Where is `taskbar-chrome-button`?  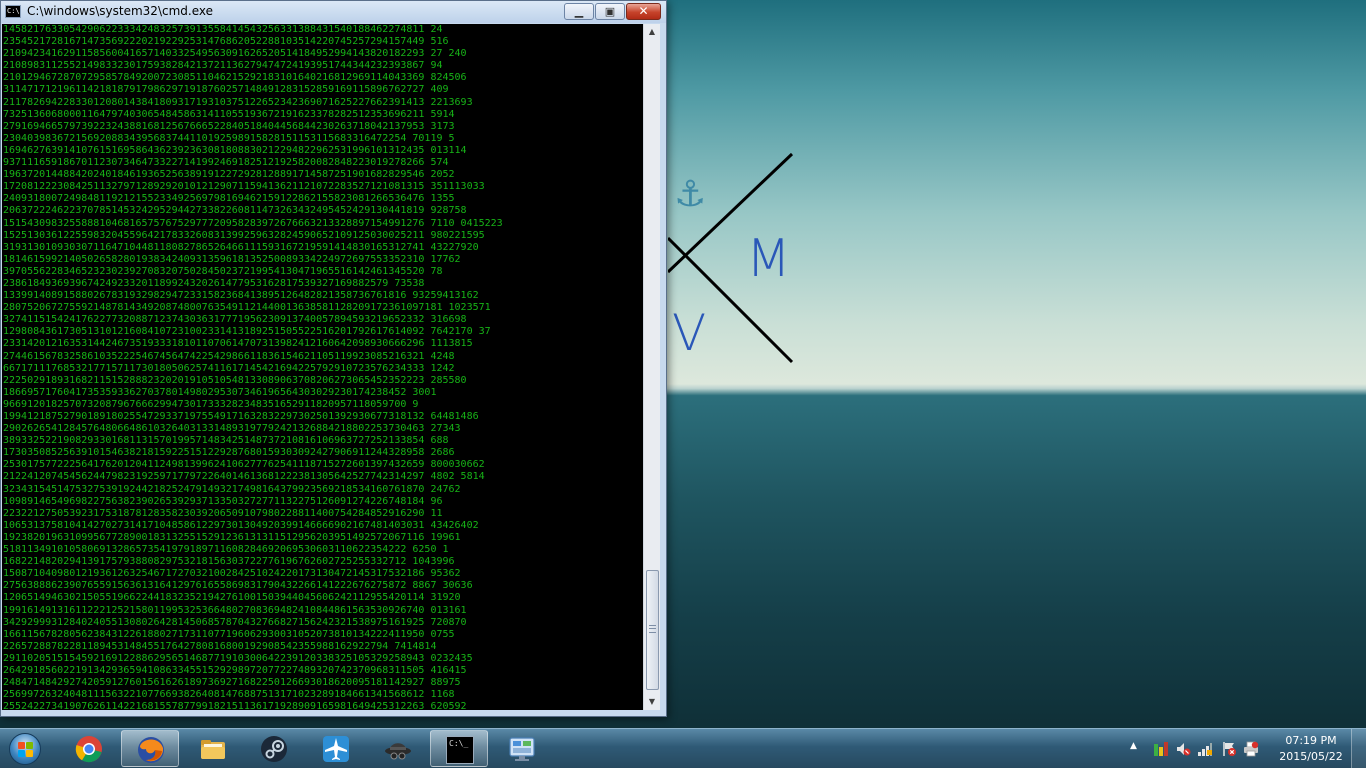
taskbar-chrome-button is located at coordinates (89, 748).